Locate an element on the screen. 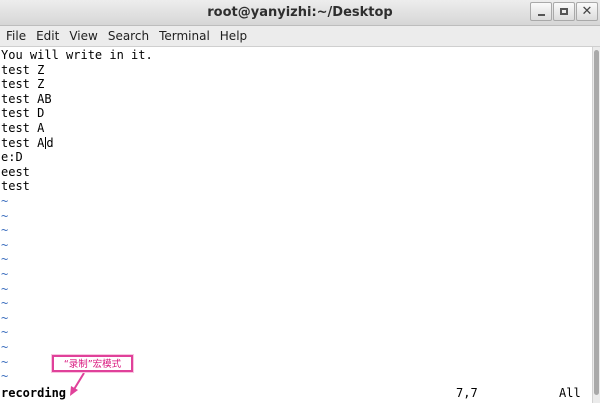 The width and height of the screenshot is (600, 403). annotation-callout: “录制”宏模式 is located at coordinates (92, 363).